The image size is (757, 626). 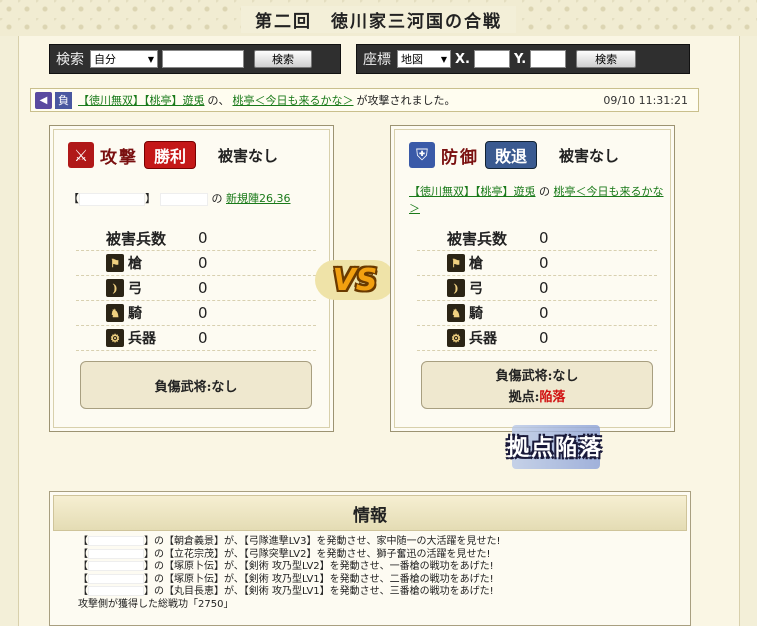 I want to click on attacker-wounded-box: 負傷武将:なし, so click(x=196, y=385).